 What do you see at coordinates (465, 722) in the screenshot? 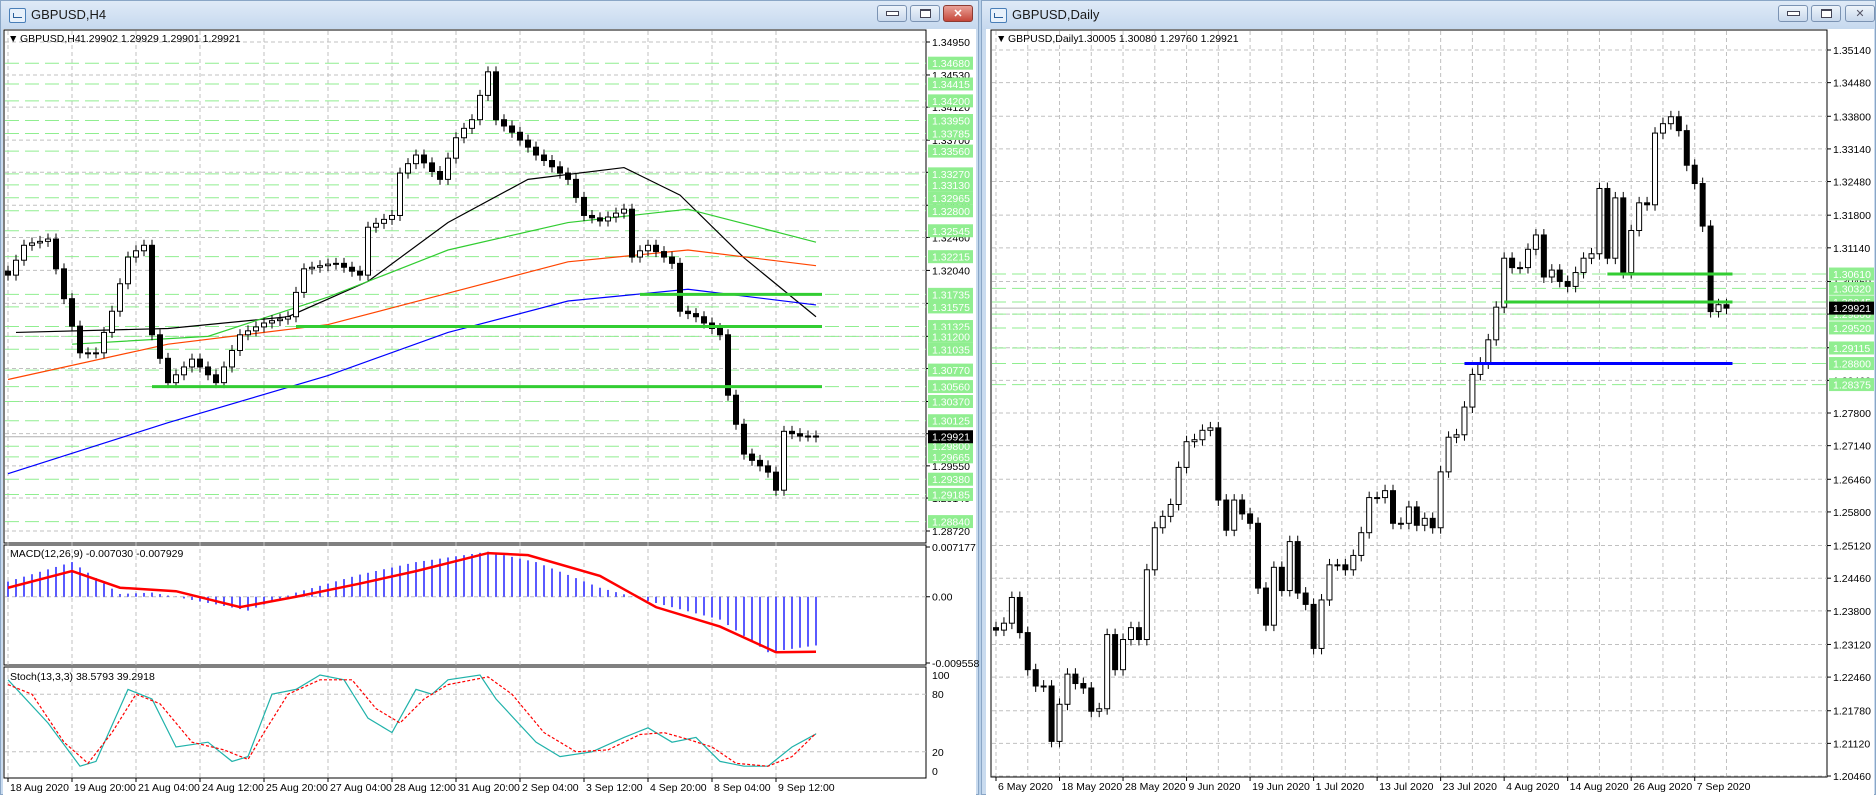
I see `h4-stoch-panel` at bounding box center [465, 722].